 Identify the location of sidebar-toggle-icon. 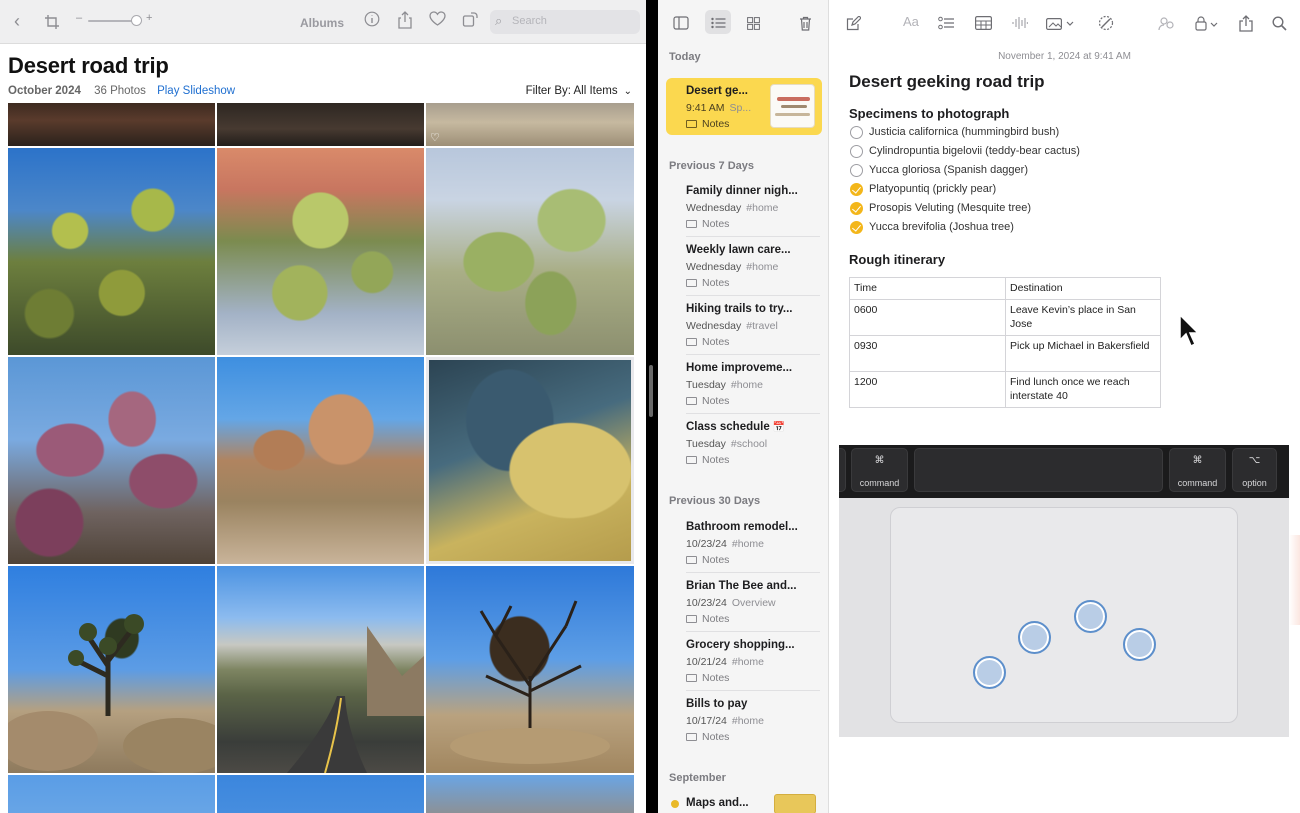
(681, 22).